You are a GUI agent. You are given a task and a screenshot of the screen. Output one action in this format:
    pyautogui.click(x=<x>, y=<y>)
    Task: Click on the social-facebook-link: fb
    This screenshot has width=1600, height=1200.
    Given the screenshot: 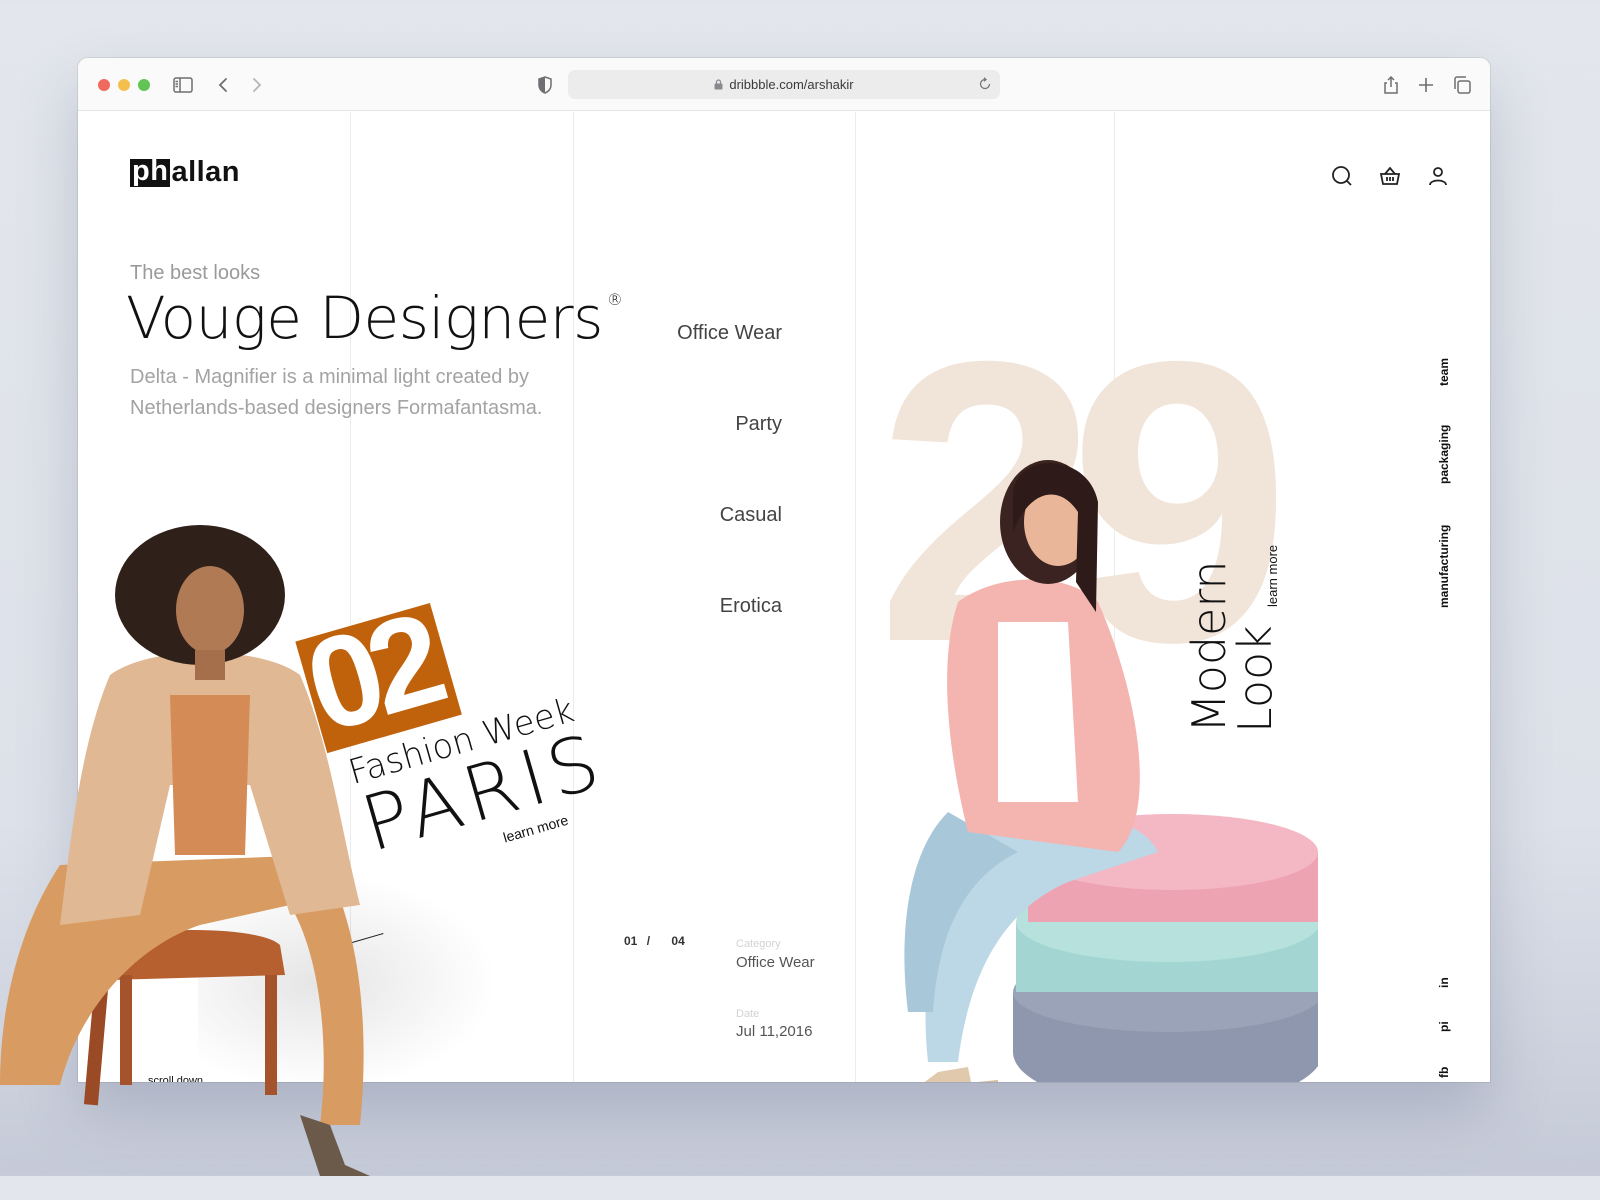 What is the action you would take?
    pyautogui.click(x=1444, y=1072)
    